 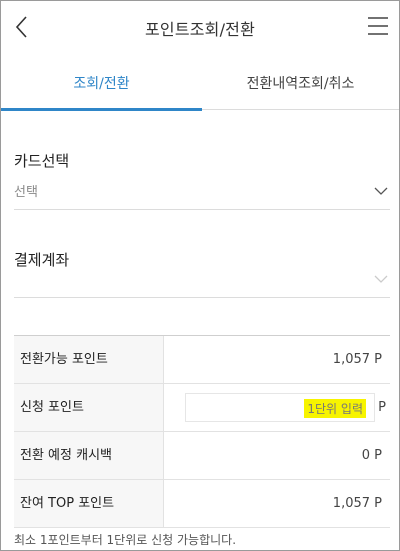 I want to click on card-select-value: 선택, so click(x=26, y=192).